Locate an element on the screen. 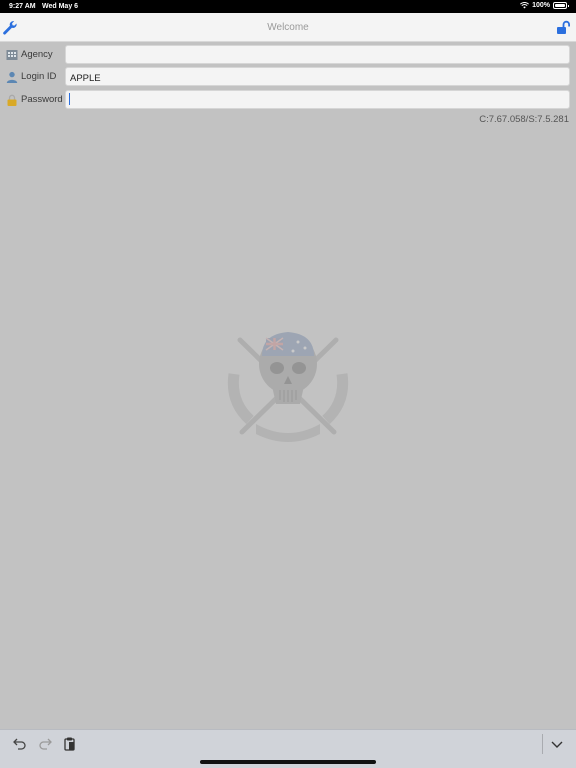 The image size is (576, 768). navigation-bar: Welcome is located at coordinates (288, 27).